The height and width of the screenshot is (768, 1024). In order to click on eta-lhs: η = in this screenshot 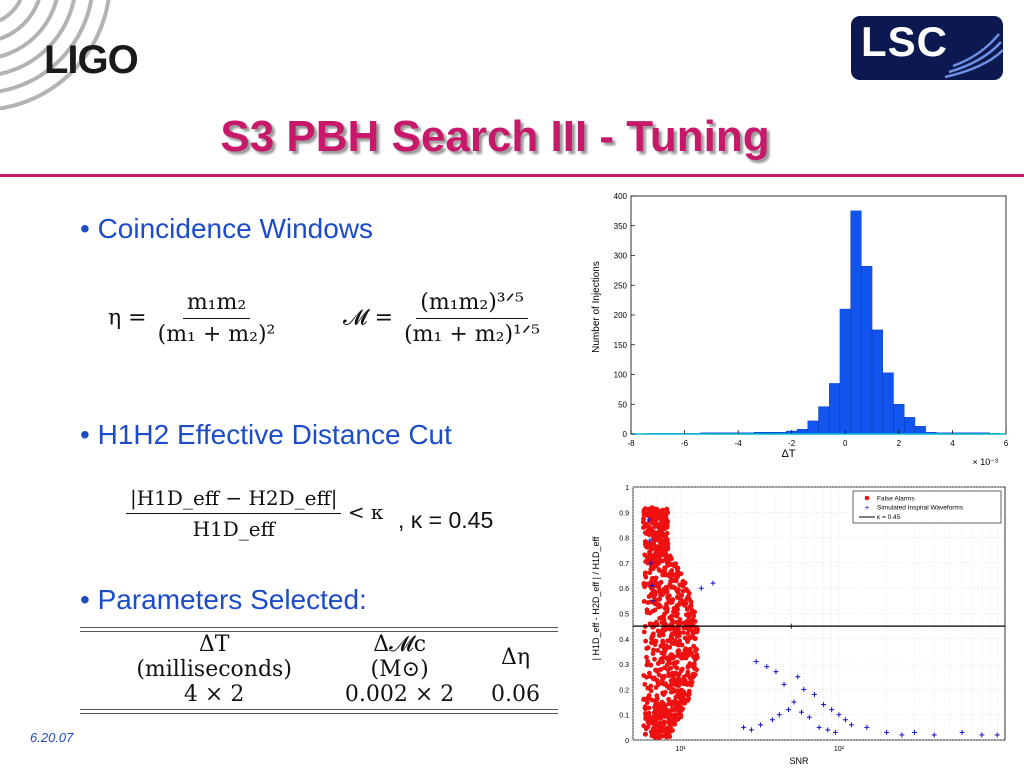, I will do `click(127, 318)`.